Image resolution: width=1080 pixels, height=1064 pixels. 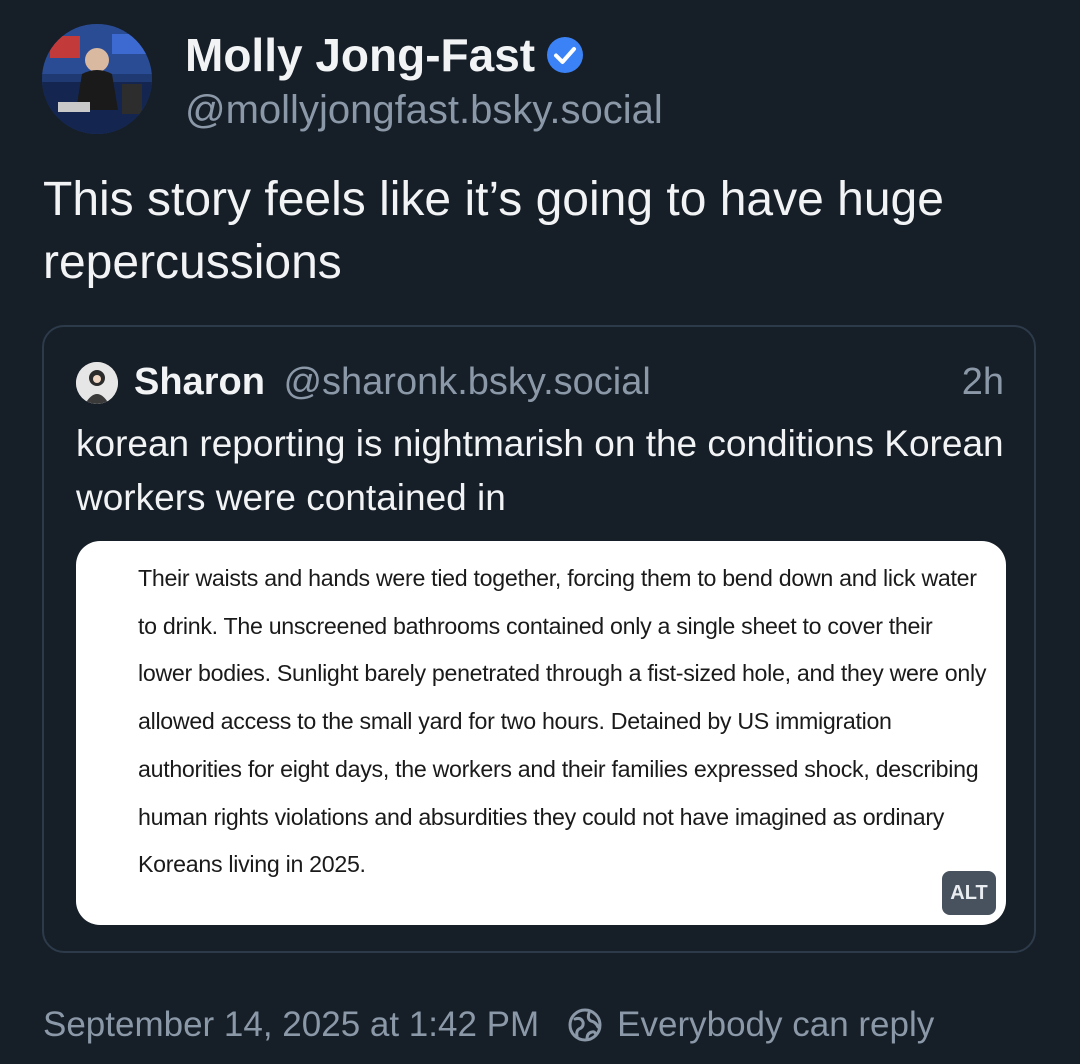 I want to click on author-handle: @mollyjongfast.bsky.social, so click(x=424, y=110).